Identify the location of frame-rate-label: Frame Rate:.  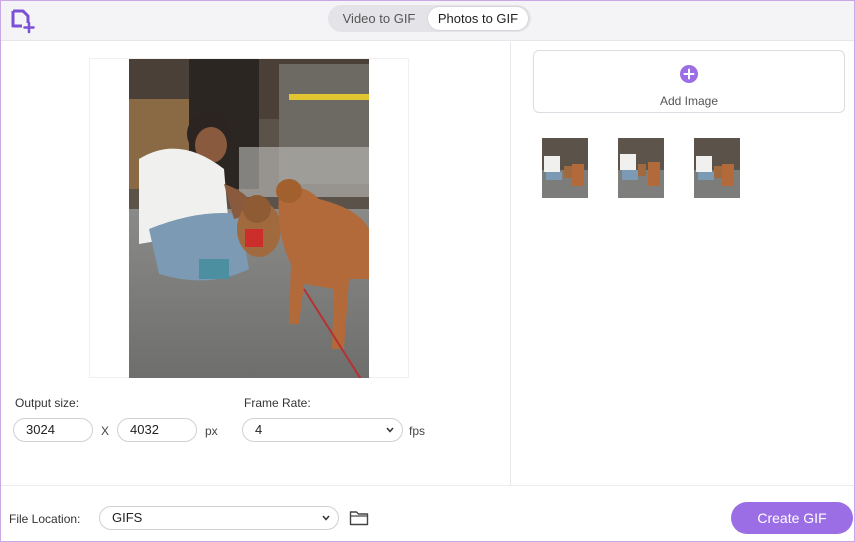
(277, 403).